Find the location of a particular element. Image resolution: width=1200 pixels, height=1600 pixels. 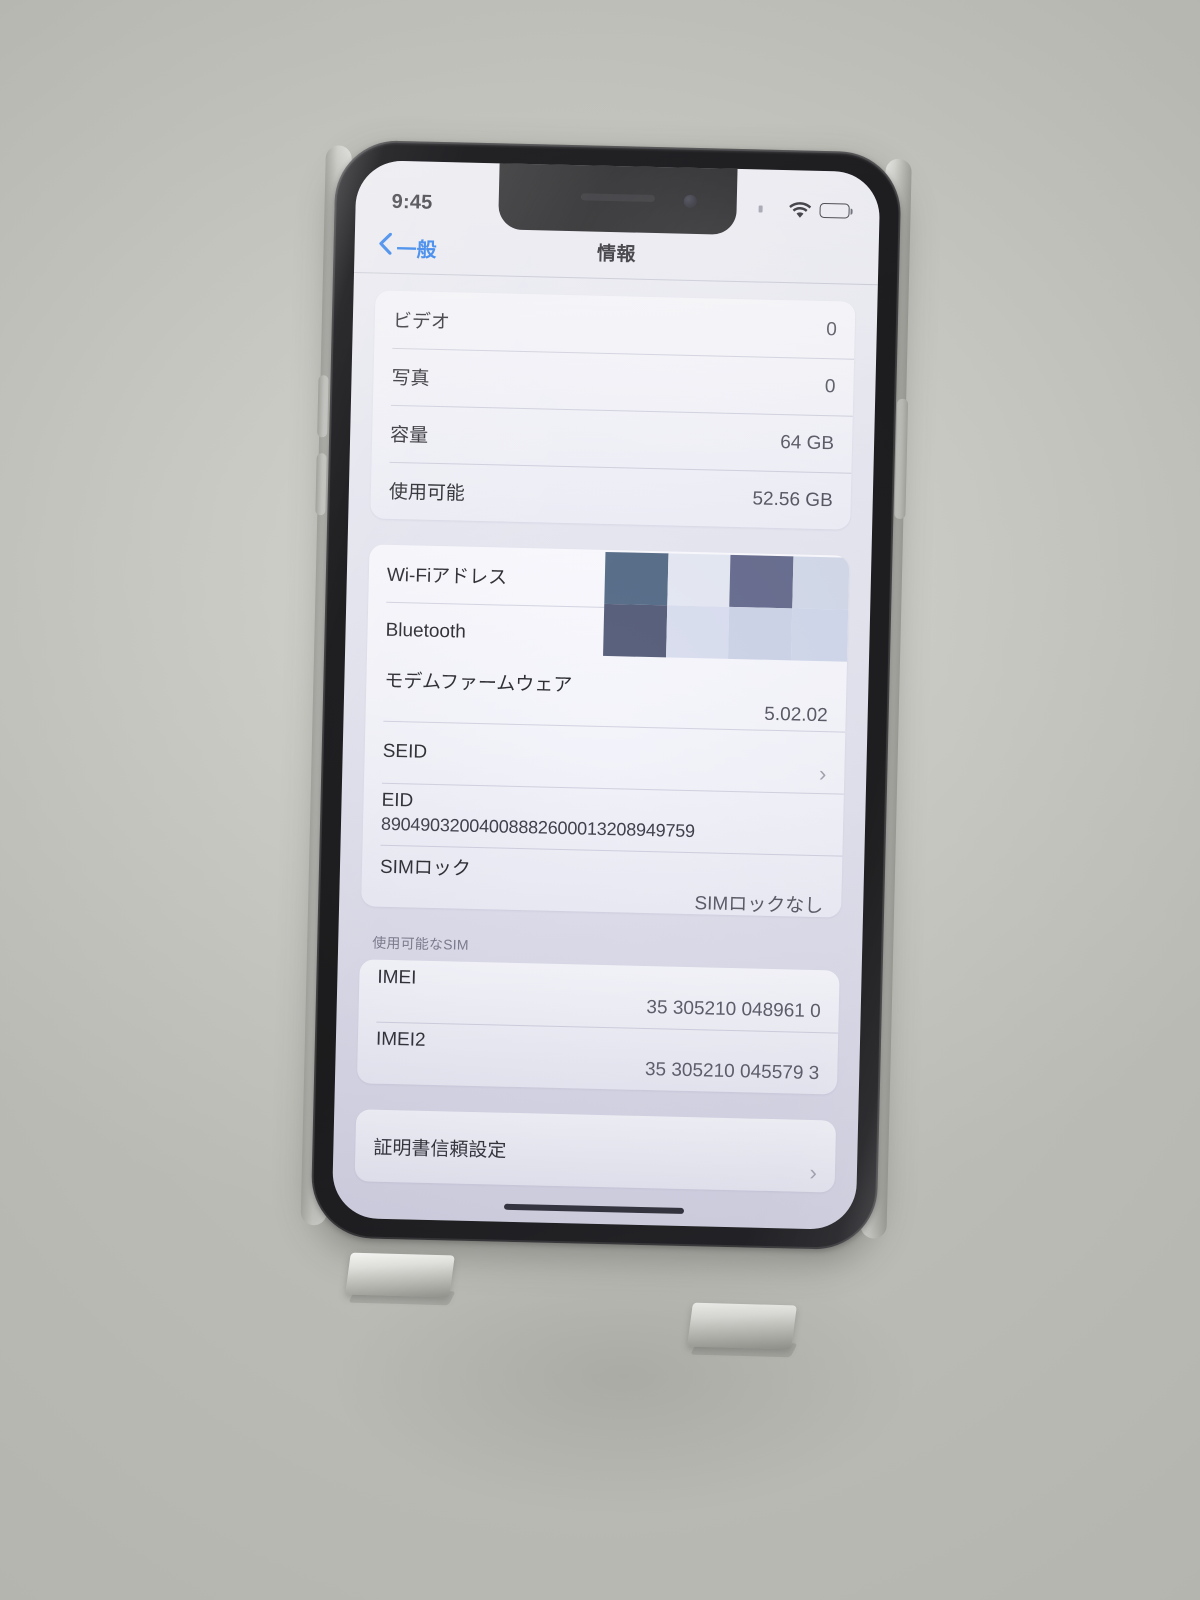

row-label: 容量 is located at coordinates (409, 435).